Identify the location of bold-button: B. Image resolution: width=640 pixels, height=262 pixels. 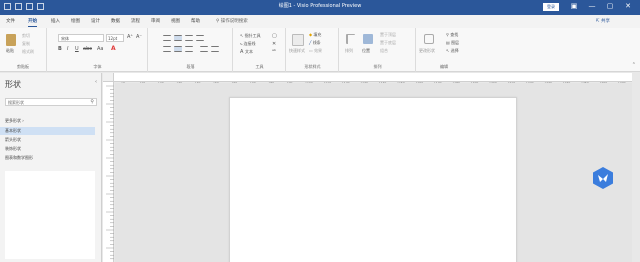
(60, 49).